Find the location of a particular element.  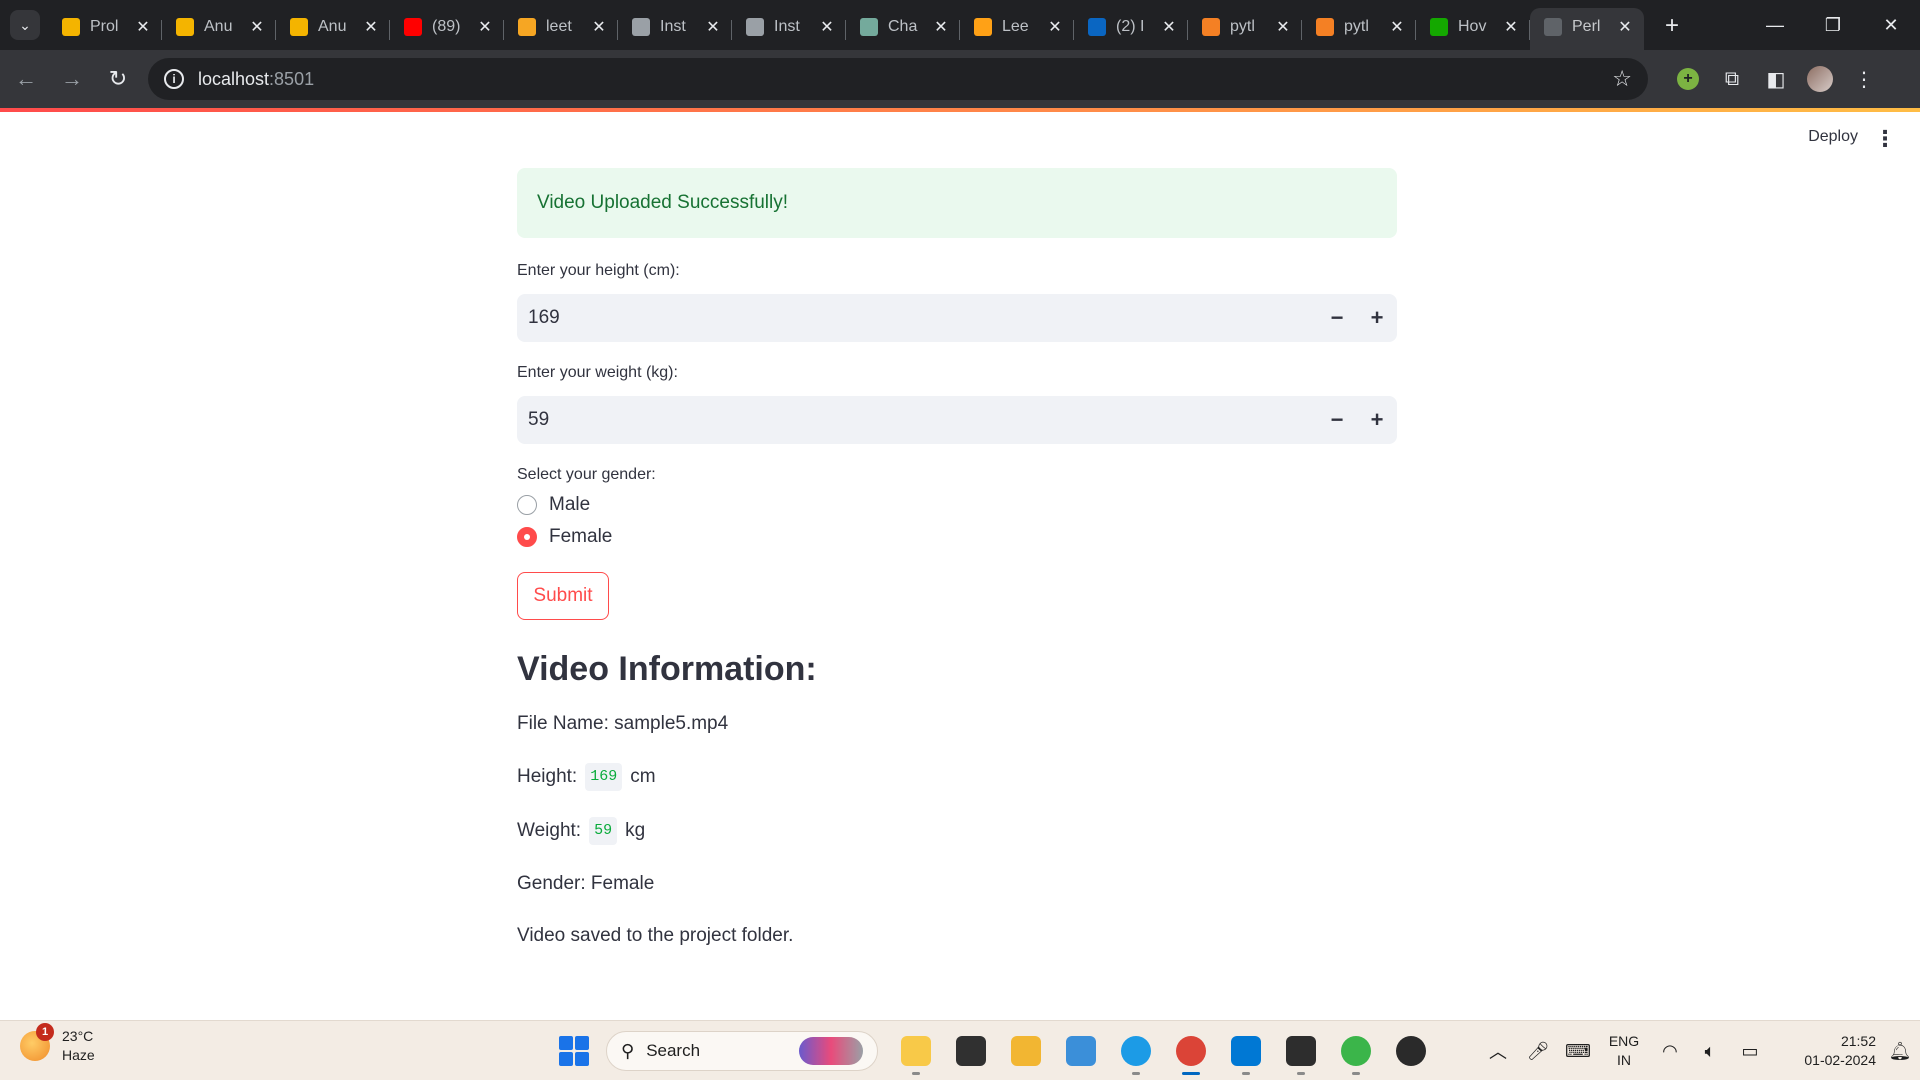

browser-menu-button: ⋮ is located at coordinates (1864, 79).